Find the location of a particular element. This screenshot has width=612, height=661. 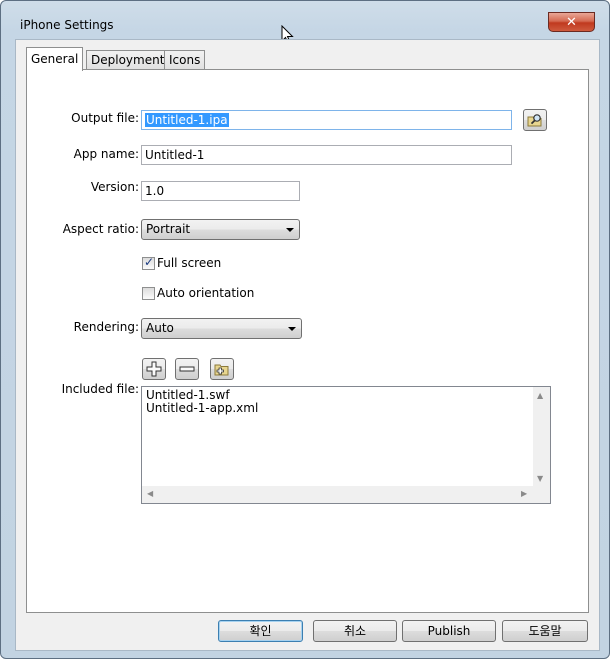

scroll-up-icon: ▲ is located at coordinates (540, 396).